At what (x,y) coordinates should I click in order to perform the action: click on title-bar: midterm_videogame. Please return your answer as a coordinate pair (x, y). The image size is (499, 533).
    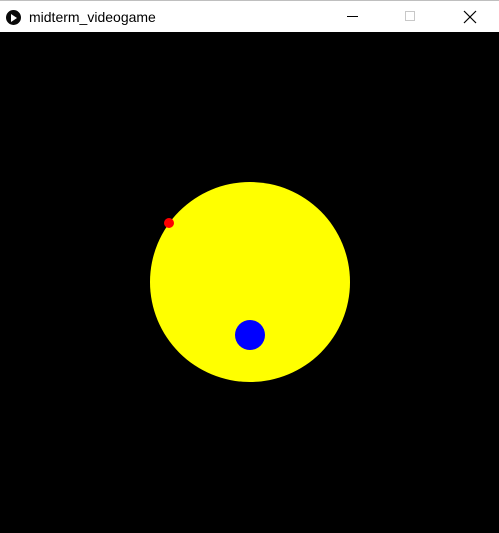
    Looking at the image, I should click on (249, 16).